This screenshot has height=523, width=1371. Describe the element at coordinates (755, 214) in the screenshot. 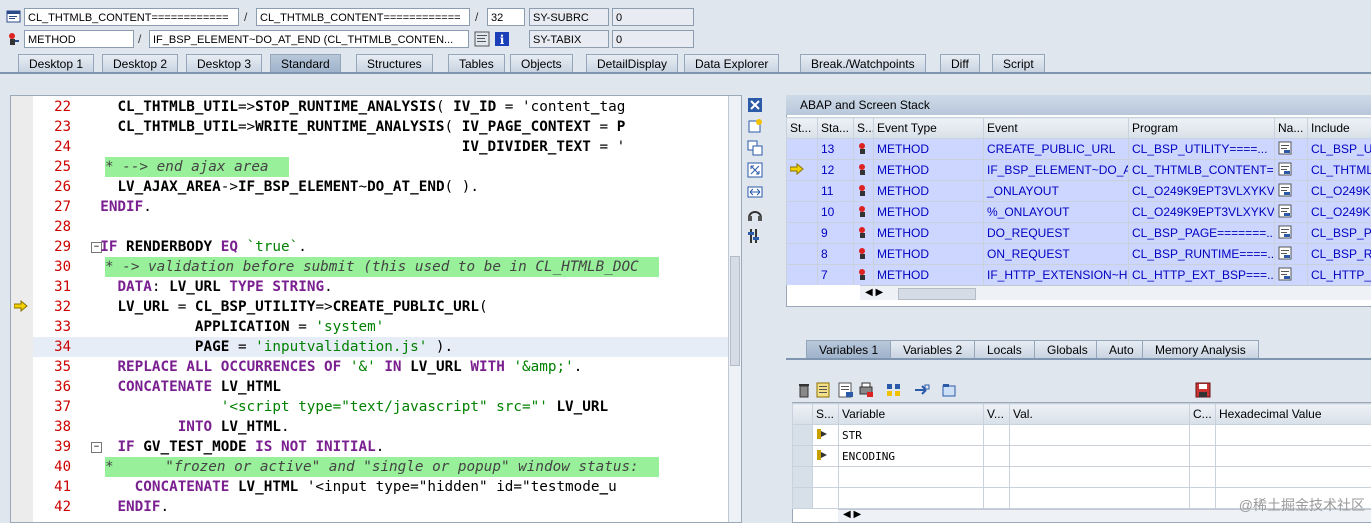

I see `services-icon` at that location.